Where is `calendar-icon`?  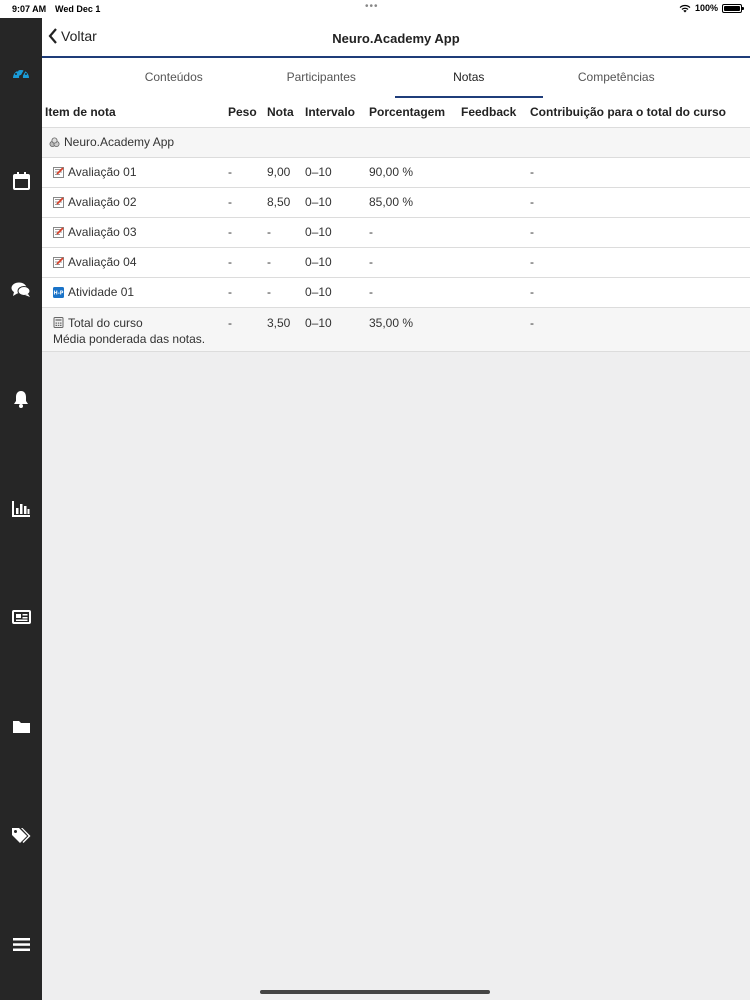
calendar-icon is located at coordinates (21, 181).